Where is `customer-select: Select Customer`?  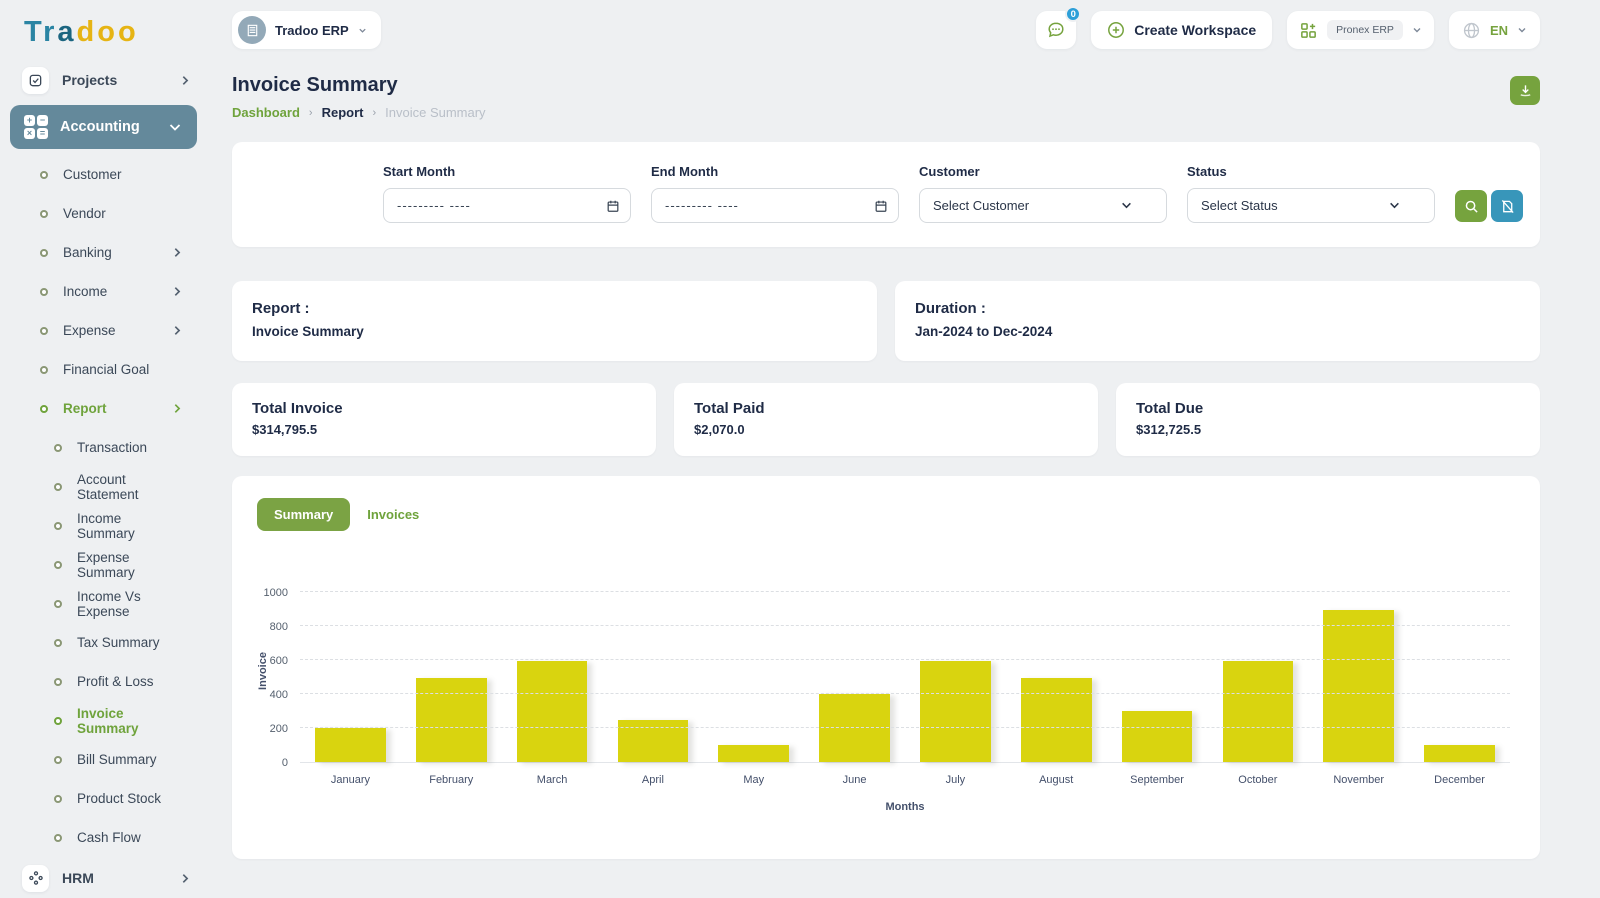 customer-select: Select Customer is located at coordinates (1043, 205).